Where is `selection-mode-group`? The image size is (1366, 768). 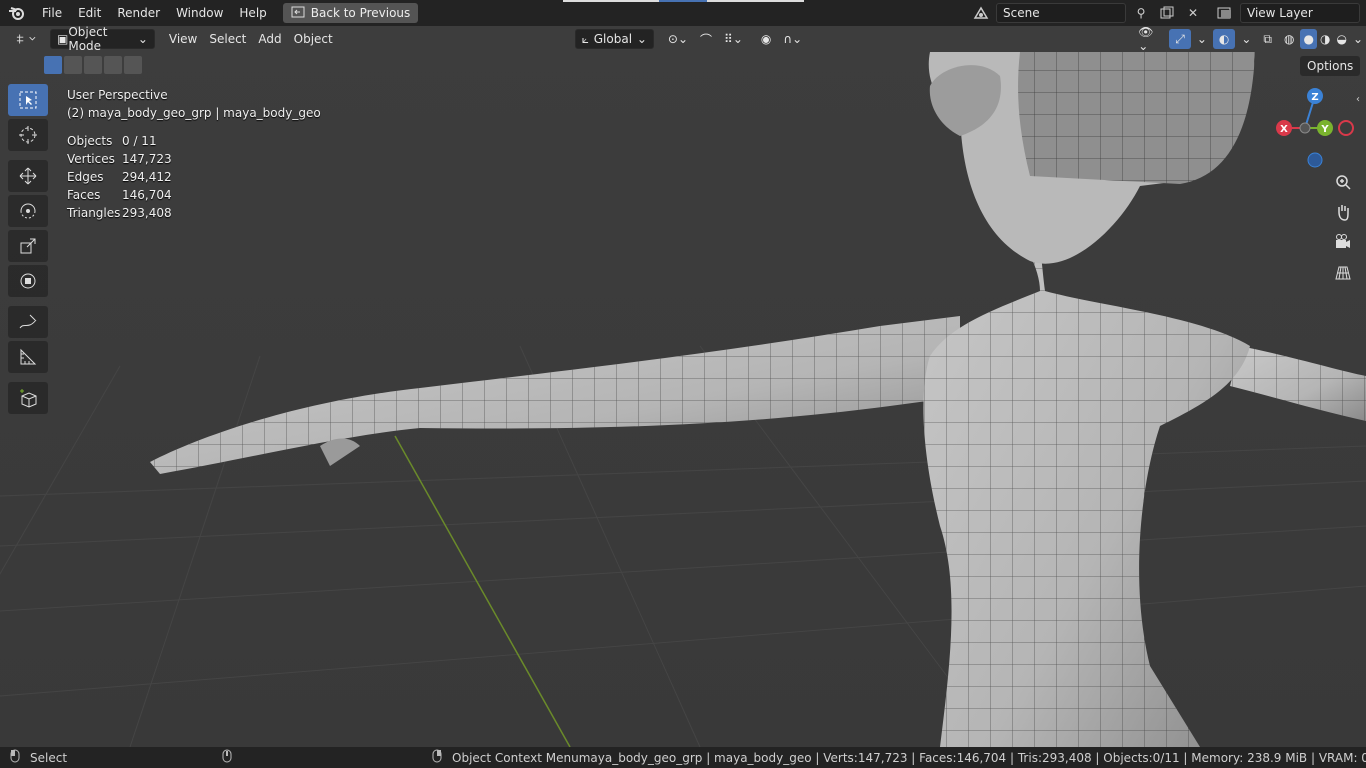
selection-mode-group is located at coordinates (93, 65).